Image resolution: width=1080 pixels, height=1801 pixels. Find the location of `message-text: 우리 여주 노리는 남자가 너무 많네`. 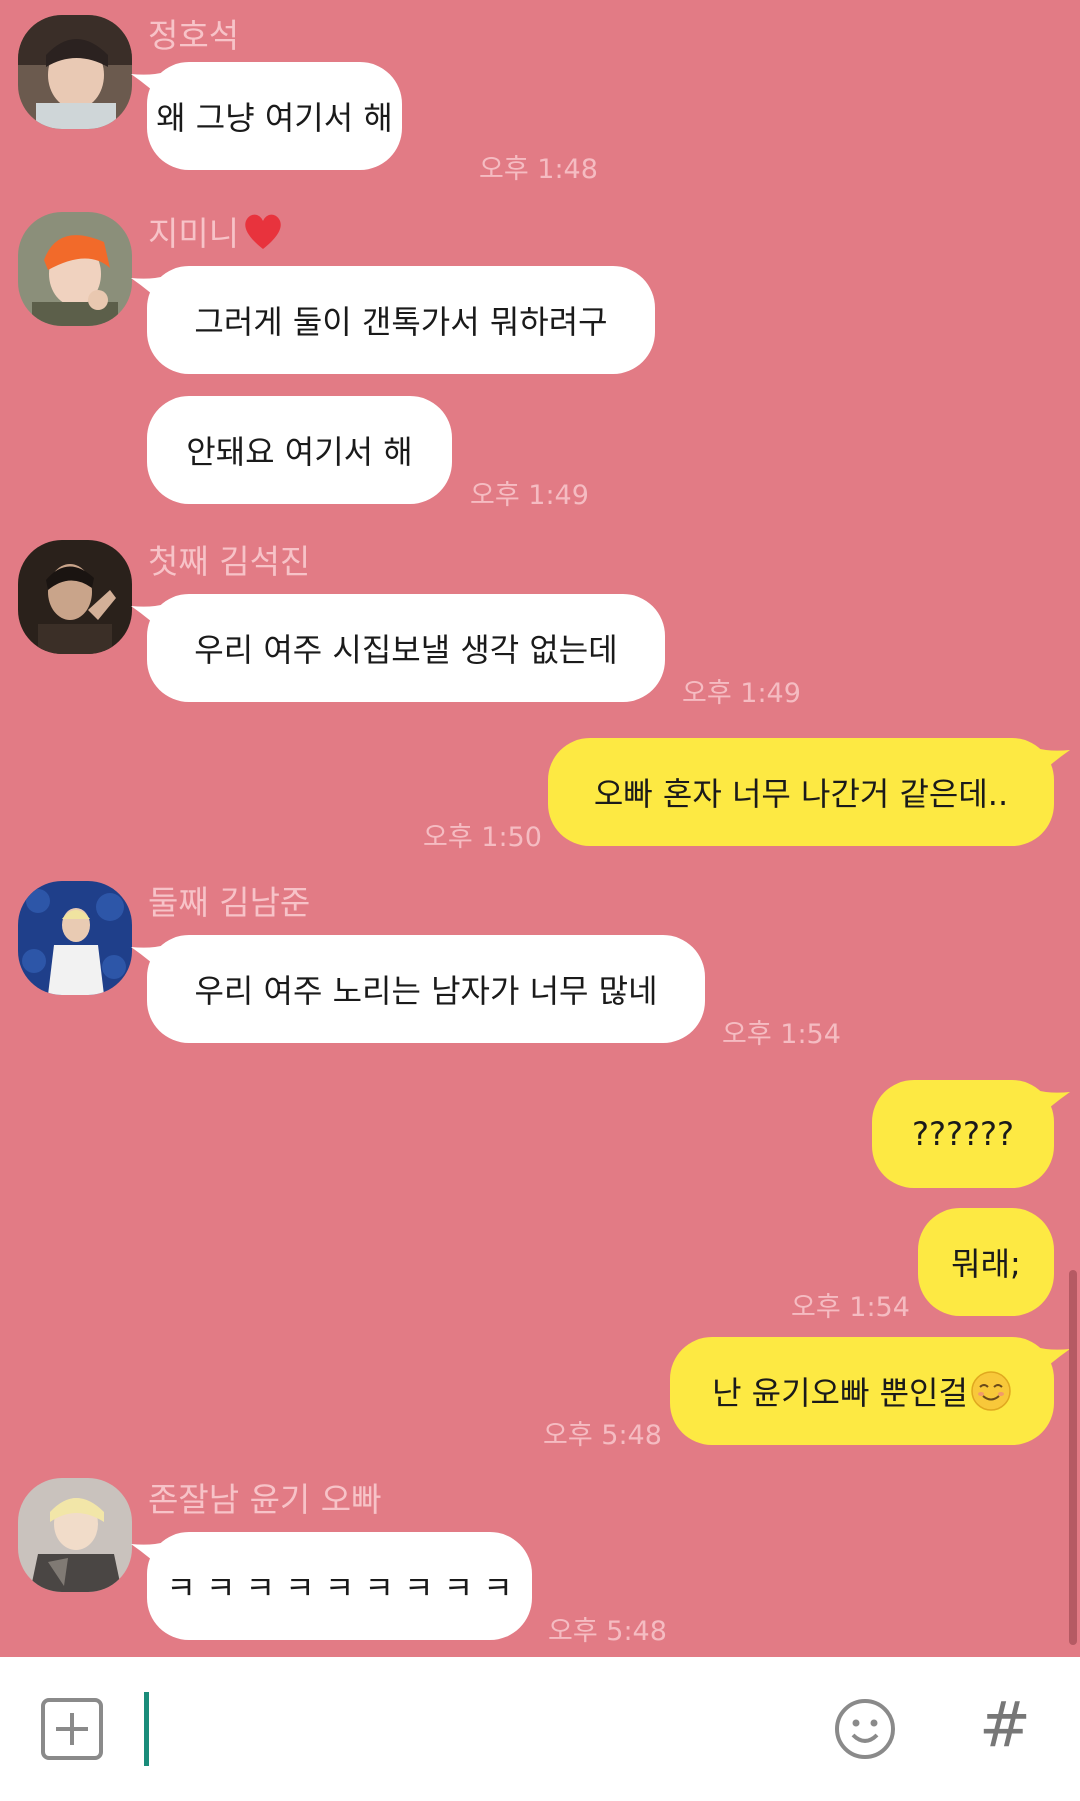

message-text: 우리 여주 노리는 남자가 너무 많네 is located at coordinates (426, 991).